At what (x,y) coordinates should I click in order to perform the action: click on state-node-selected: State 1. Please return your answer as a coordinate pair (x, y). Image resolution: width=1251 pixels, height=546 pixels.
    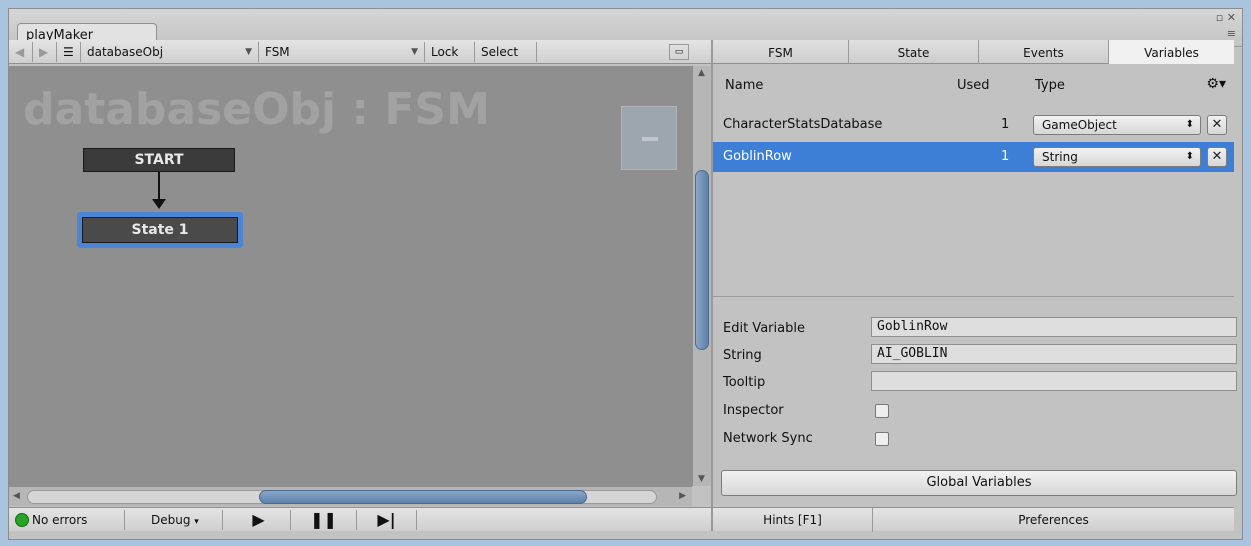
    Looking at the image, I should click on (160, 230).